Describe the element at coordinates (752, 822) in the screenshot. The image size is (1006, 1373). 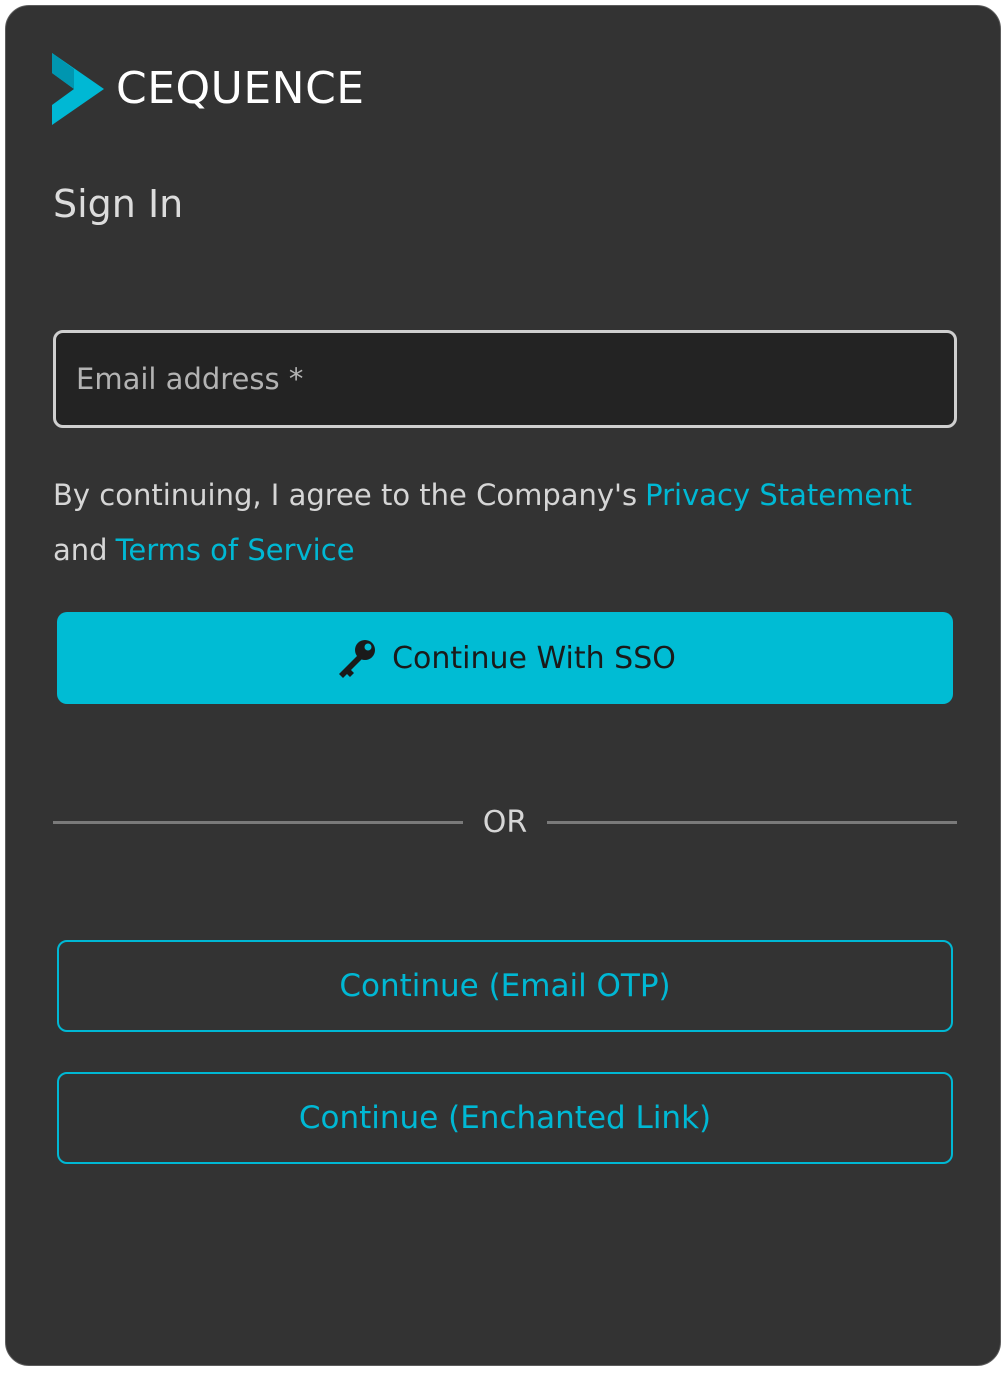
I see `divider-line-right` at that location.